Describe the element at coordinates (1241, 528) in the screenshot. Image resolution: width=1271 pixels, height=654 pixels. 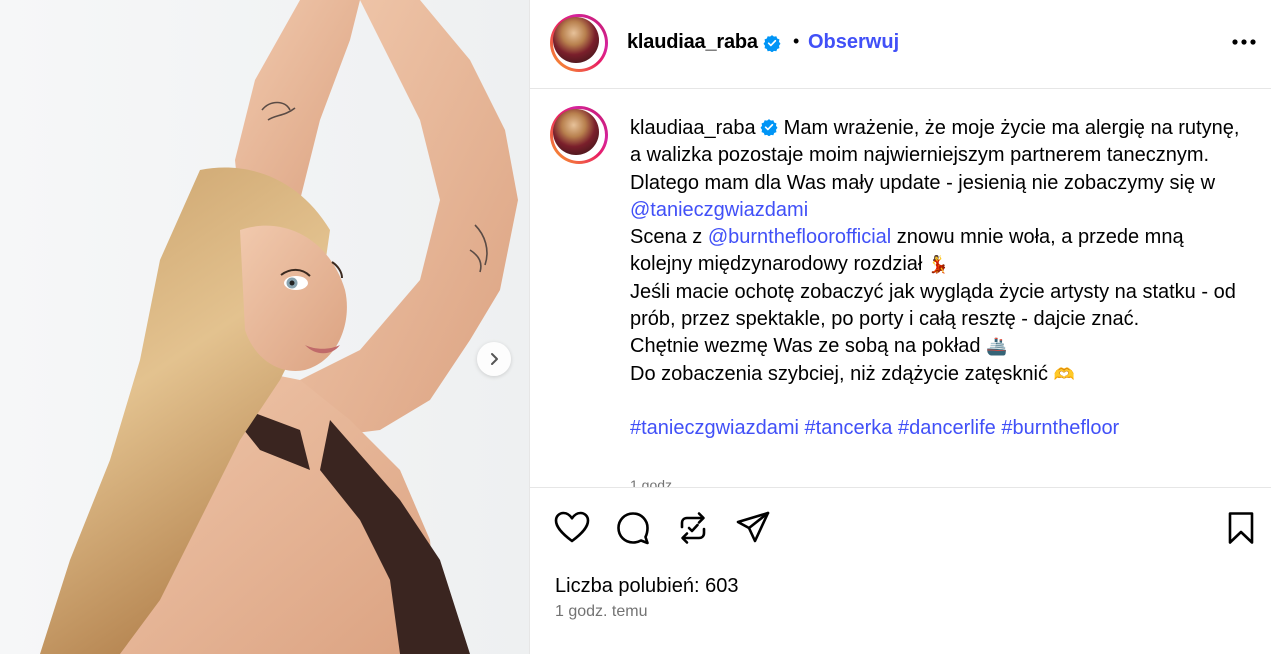
I see `bookmark-icon` at that location.